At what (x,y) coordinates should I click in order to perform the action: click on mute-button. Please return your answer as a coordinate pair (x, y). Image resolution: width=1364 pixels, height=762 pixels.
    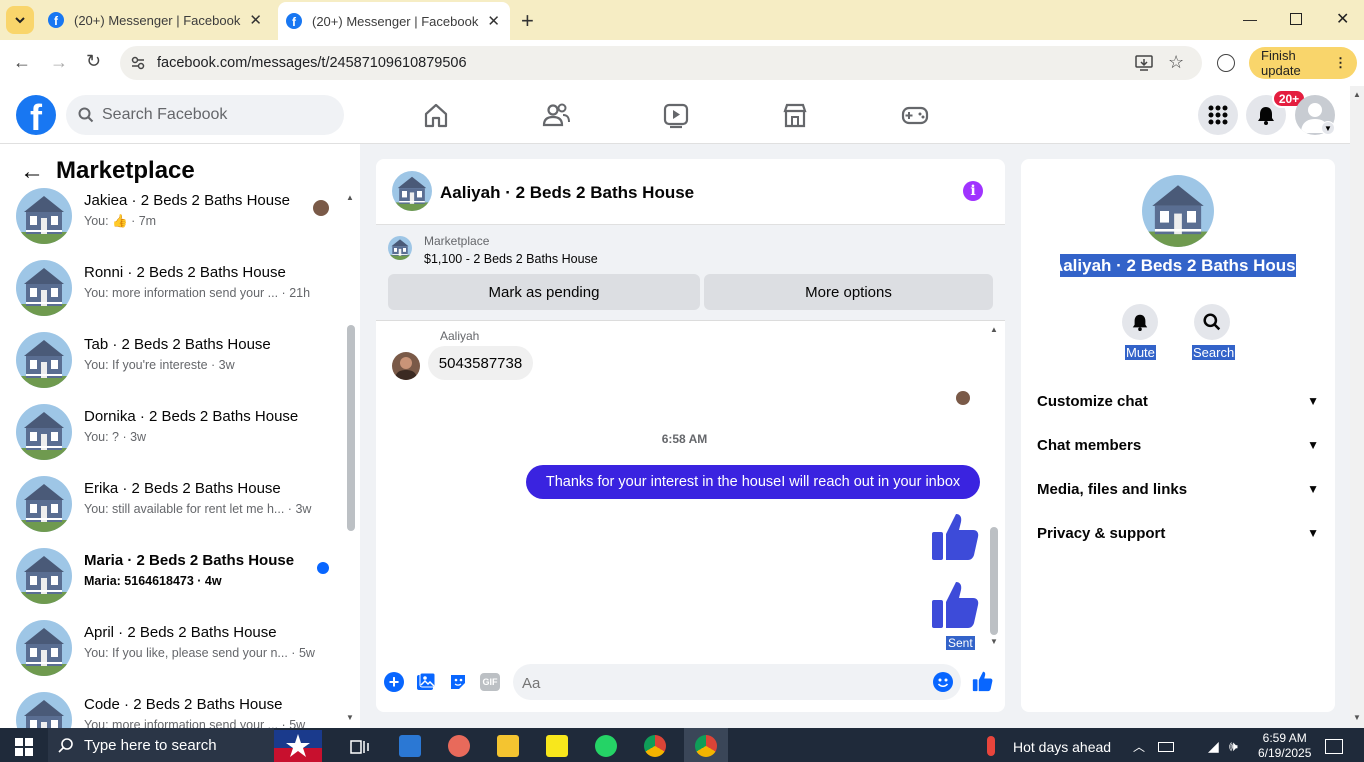
    Looking at the image, I should click on (1140, 322).